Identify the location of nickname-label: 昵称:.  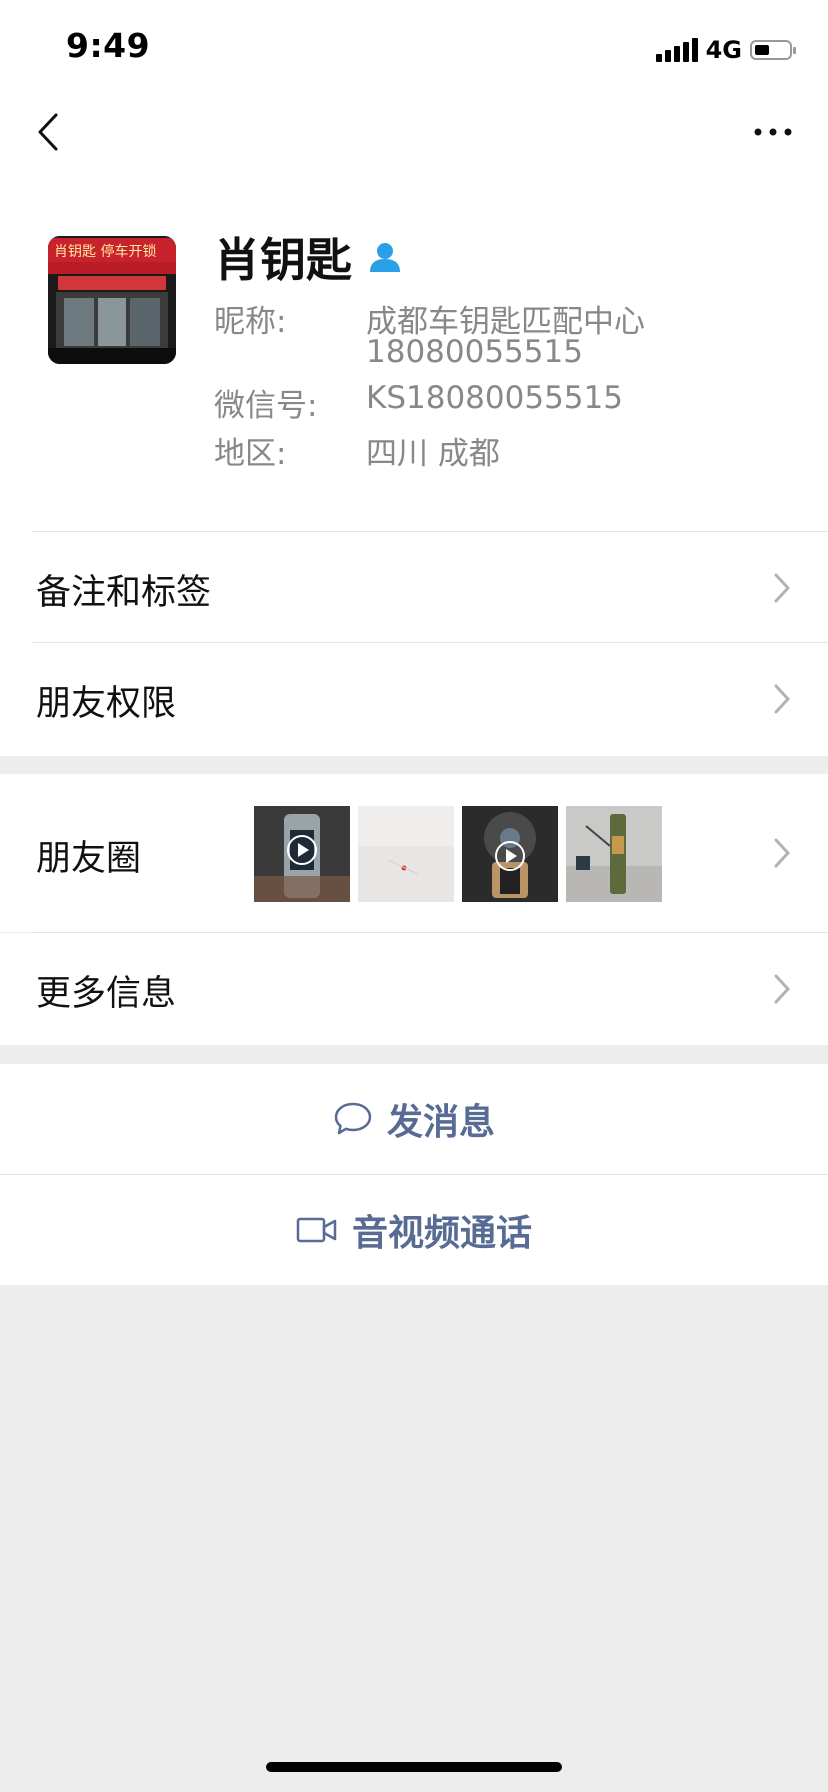
(250, 322).